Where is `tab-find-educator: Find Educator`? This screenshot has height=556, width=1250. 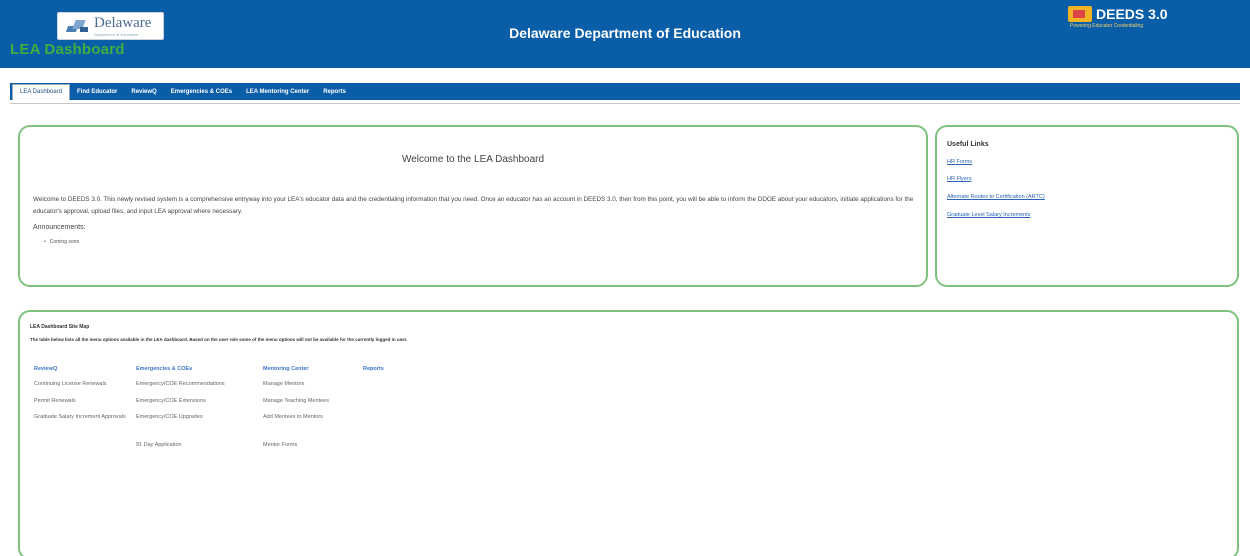
tab-find-educator: Find Educator is located at coordinates (97, 92).